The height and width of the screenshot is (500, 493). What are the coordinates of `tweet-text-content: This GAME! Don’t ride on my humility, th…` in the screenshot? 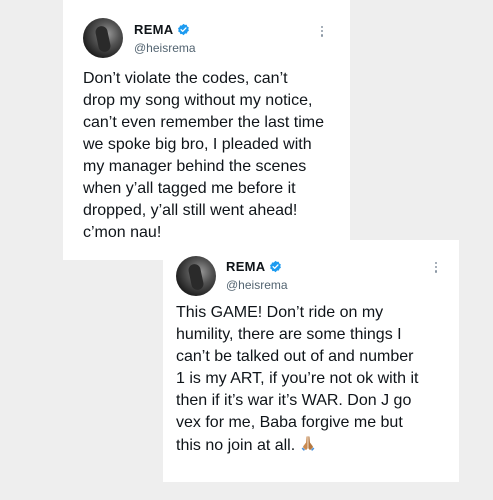 It's located at (297, 379).